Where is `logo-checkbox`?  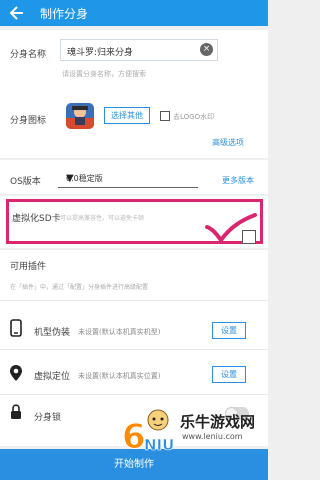
logo-checkbox is located at coordinates (165, 116).